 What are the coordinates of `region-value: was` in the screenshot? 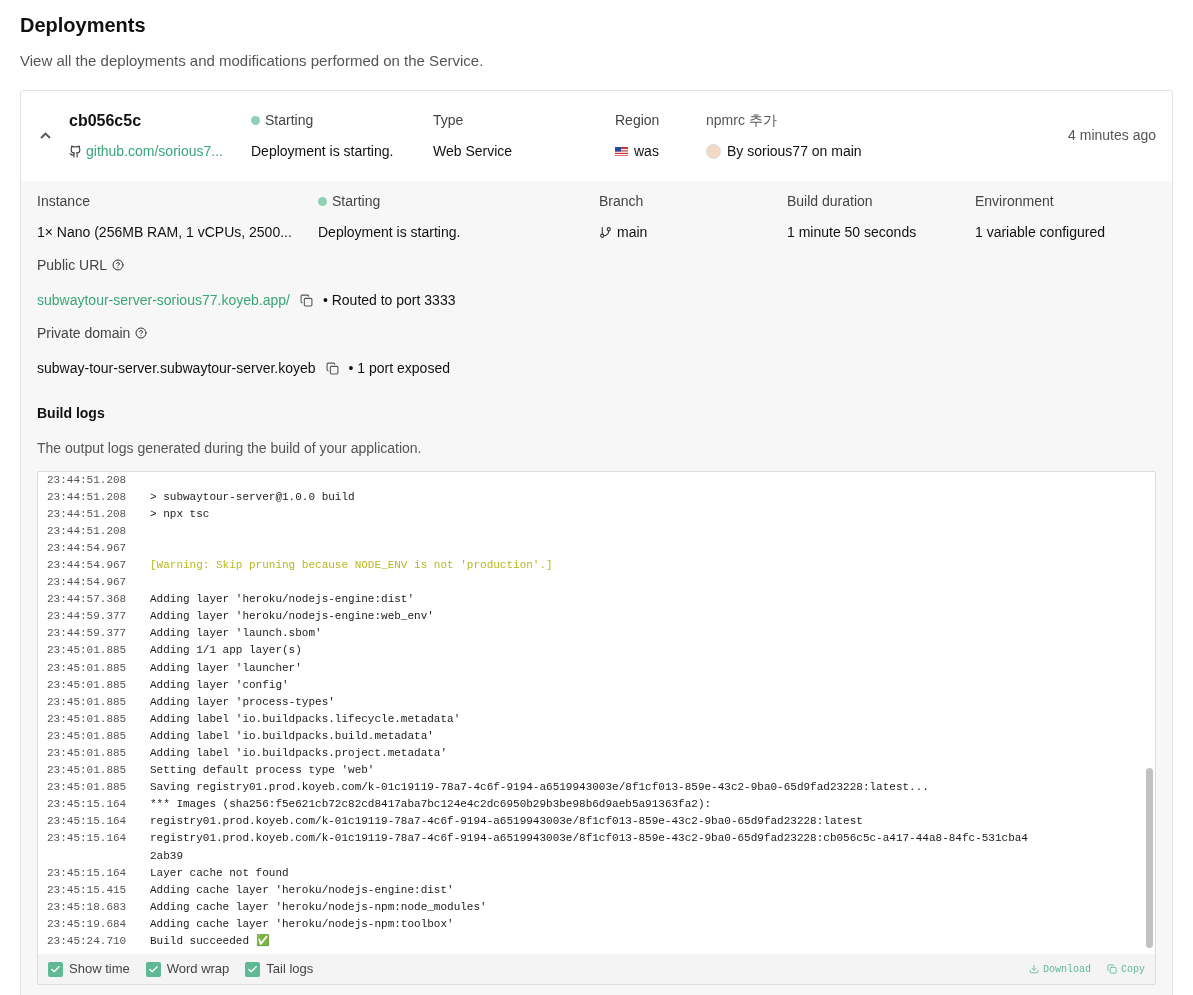 It's located at (646, 151).